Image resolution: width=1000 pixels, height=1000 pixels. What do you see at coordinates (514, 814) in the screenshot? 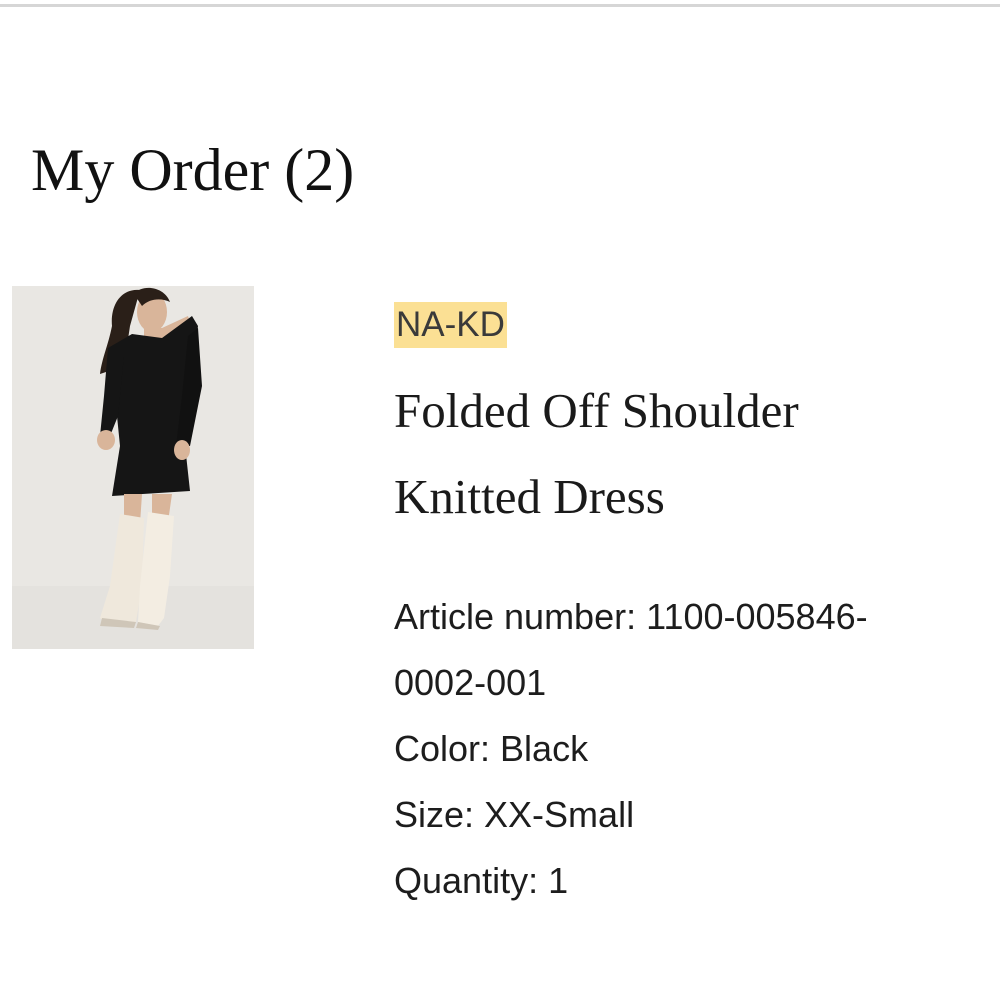
I see `size-value: Size: XX-Small` at bounding box center [514, 814].